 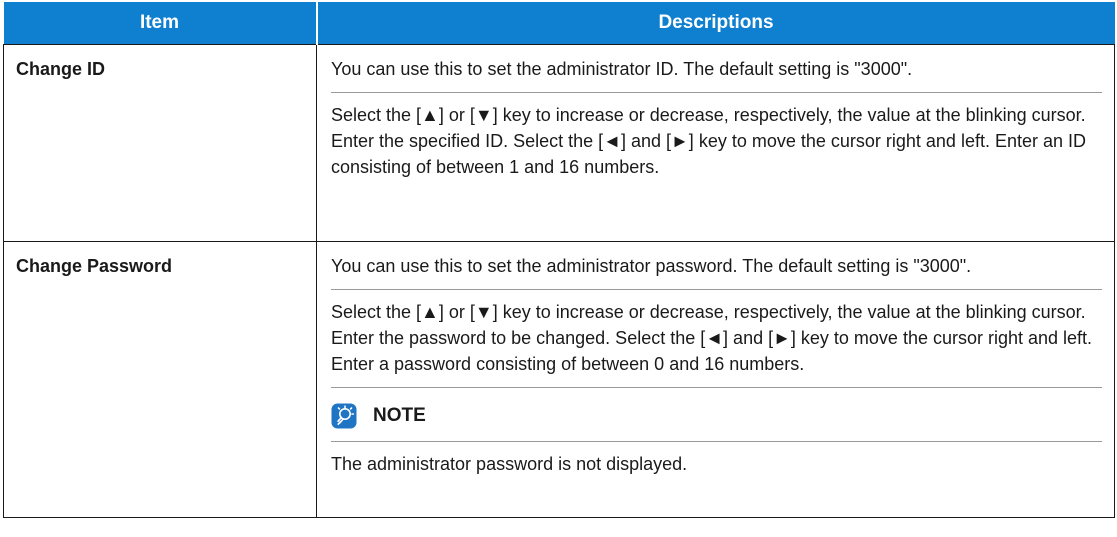 What do you see at coordinates (715, 23) in the screenshot?
I see `header-descriptions: Descriptions` at bounding box center [715, 23].